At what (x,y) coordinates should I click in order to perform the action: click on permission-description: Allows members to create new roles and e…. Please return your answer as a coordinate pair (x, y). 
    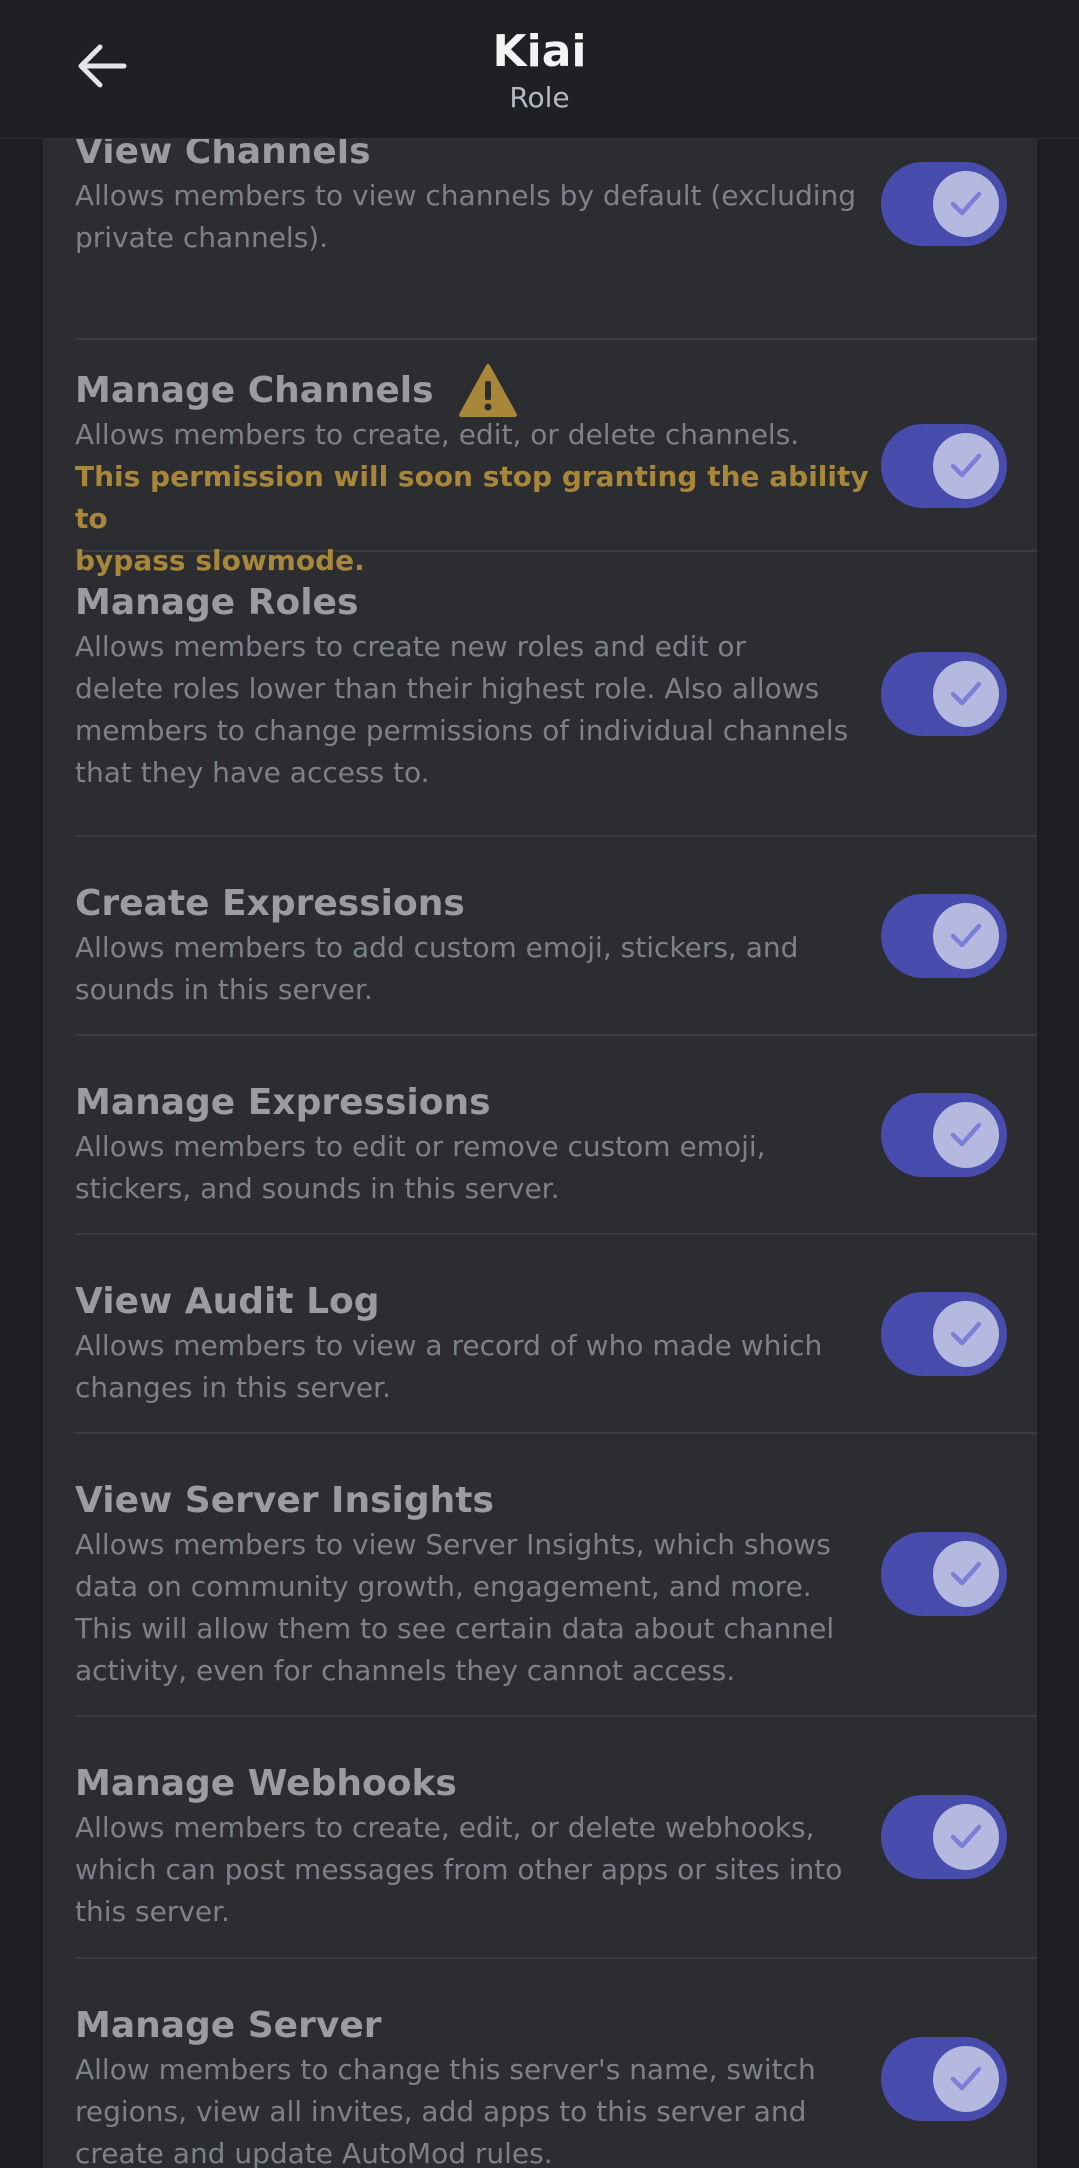
    Looking at the image, I should click on (462, 709).